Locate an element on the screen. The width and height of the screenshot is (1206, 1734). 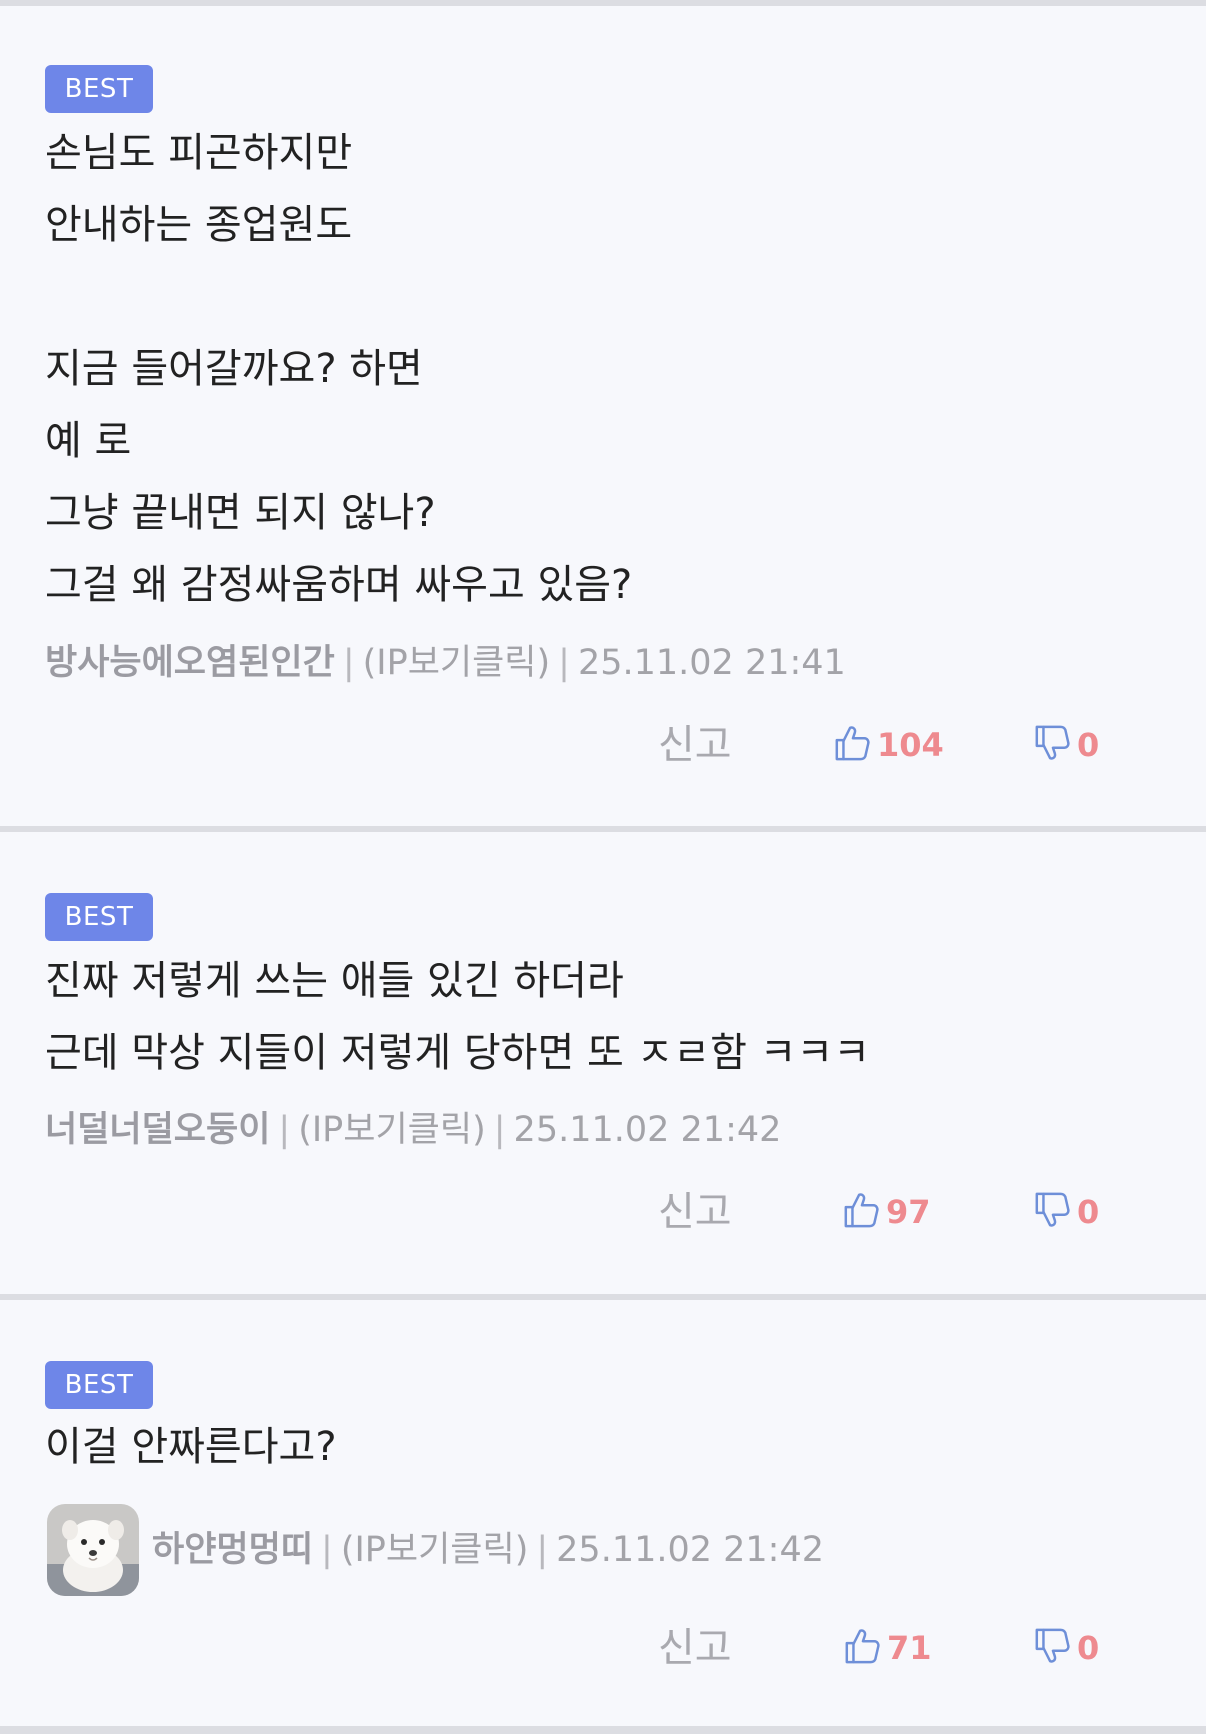
comment-meta: 방사능에오염된인간 | (IP보기클릭) | 25.11.02 21:41 is located at coordinates (445, 663).